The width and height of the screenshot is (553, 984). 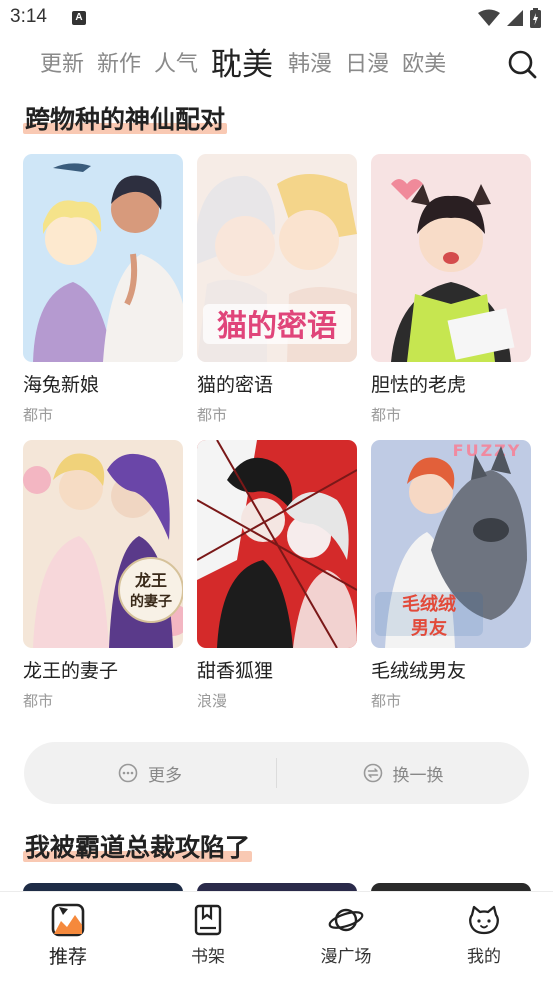 What do you see at coordinates (235, 671) in the screenshot?
I see `comic-title: 甜香狐狸` at bounding box center [235, 671].